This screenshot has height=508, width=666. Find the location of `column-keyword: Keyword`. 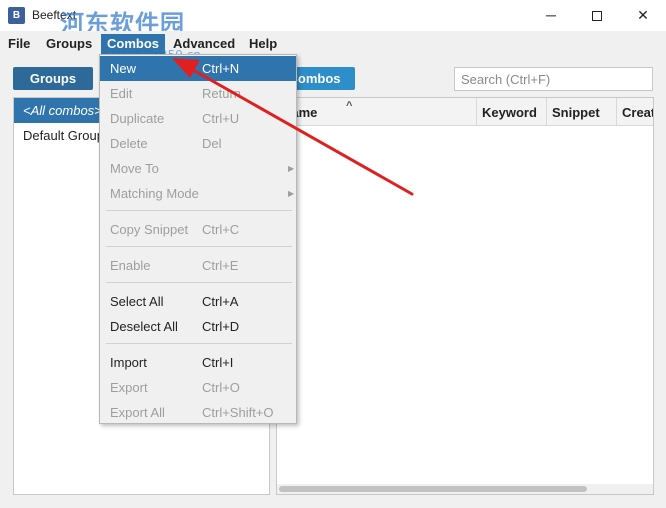

column-keyword: Keyword is located at coordinates (512, 112).